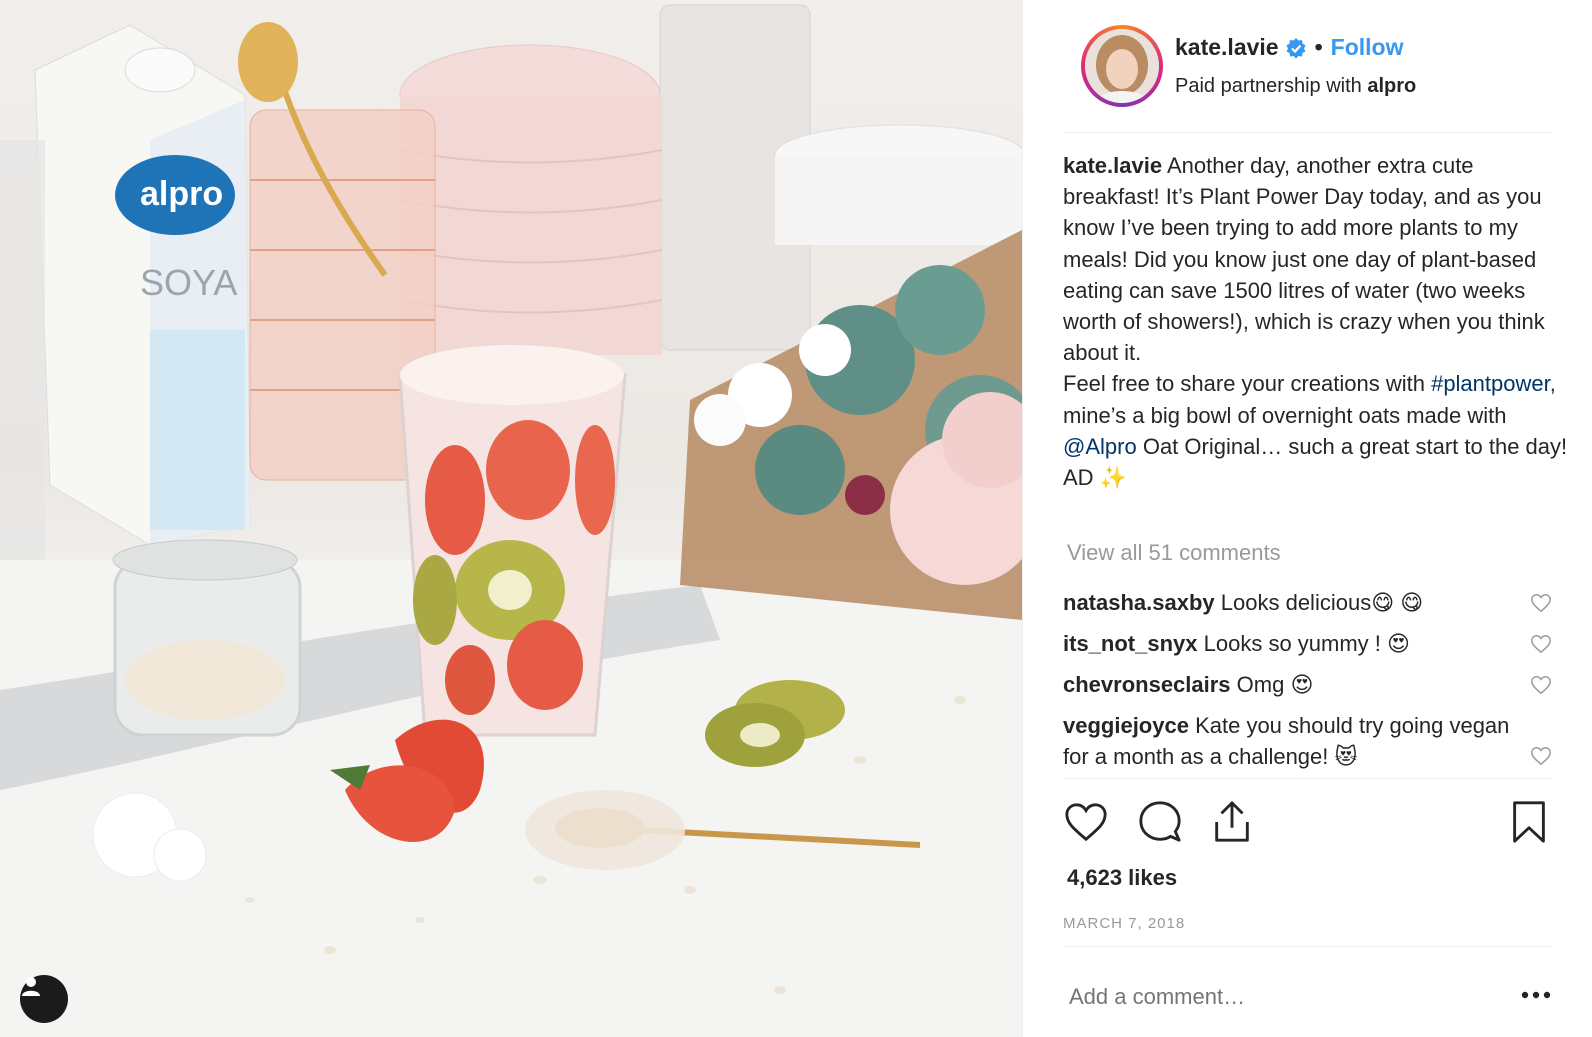 This screenshot has width=1592, height=1037. I want to click on bookmark-icon, so click(1529, 822).